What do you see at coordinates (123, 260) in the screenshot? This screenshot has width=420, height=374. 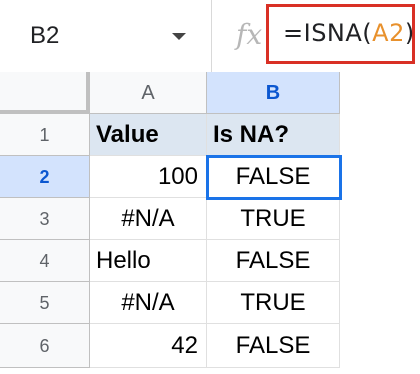 I see `cell-a4-text: Hello` at bounding box center [123, 260].